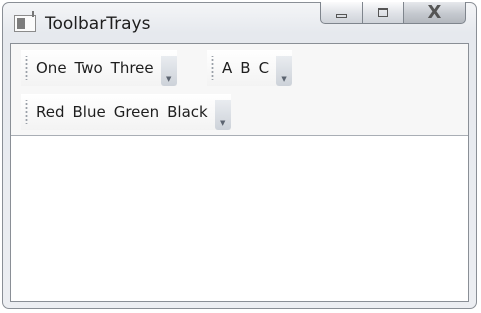 This screenshot has width=481, height=313. What do you see at coordinates (132, 68) in the screenshot?
I see `toolbar-item-three: Three` at bounding box center [132, 68].